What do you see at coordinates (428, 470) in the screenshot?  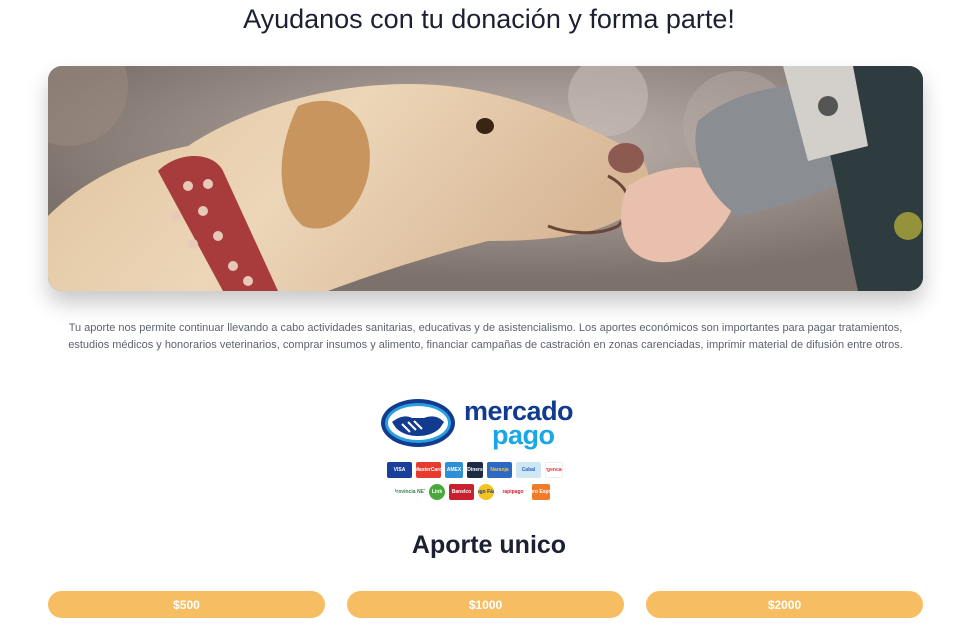 I see `mastercard-logo: MasterCard` at bounding box center [428, 470].